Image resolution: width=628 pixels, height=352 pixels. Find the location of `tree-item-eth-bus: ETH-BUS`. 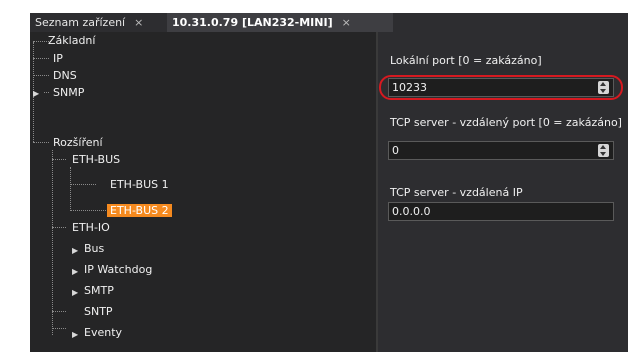

tree-item-eth-bus: ETH-BUS is located at coordinates (96, 159).